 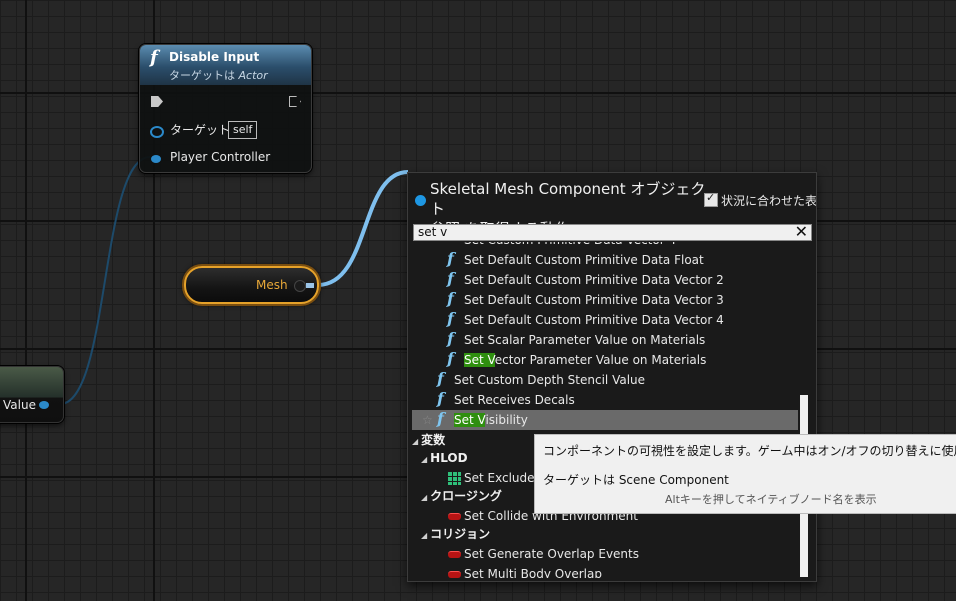 I want to click on node-header: f Disable Input ターゲットは Actor, so click(x=225, y=65).